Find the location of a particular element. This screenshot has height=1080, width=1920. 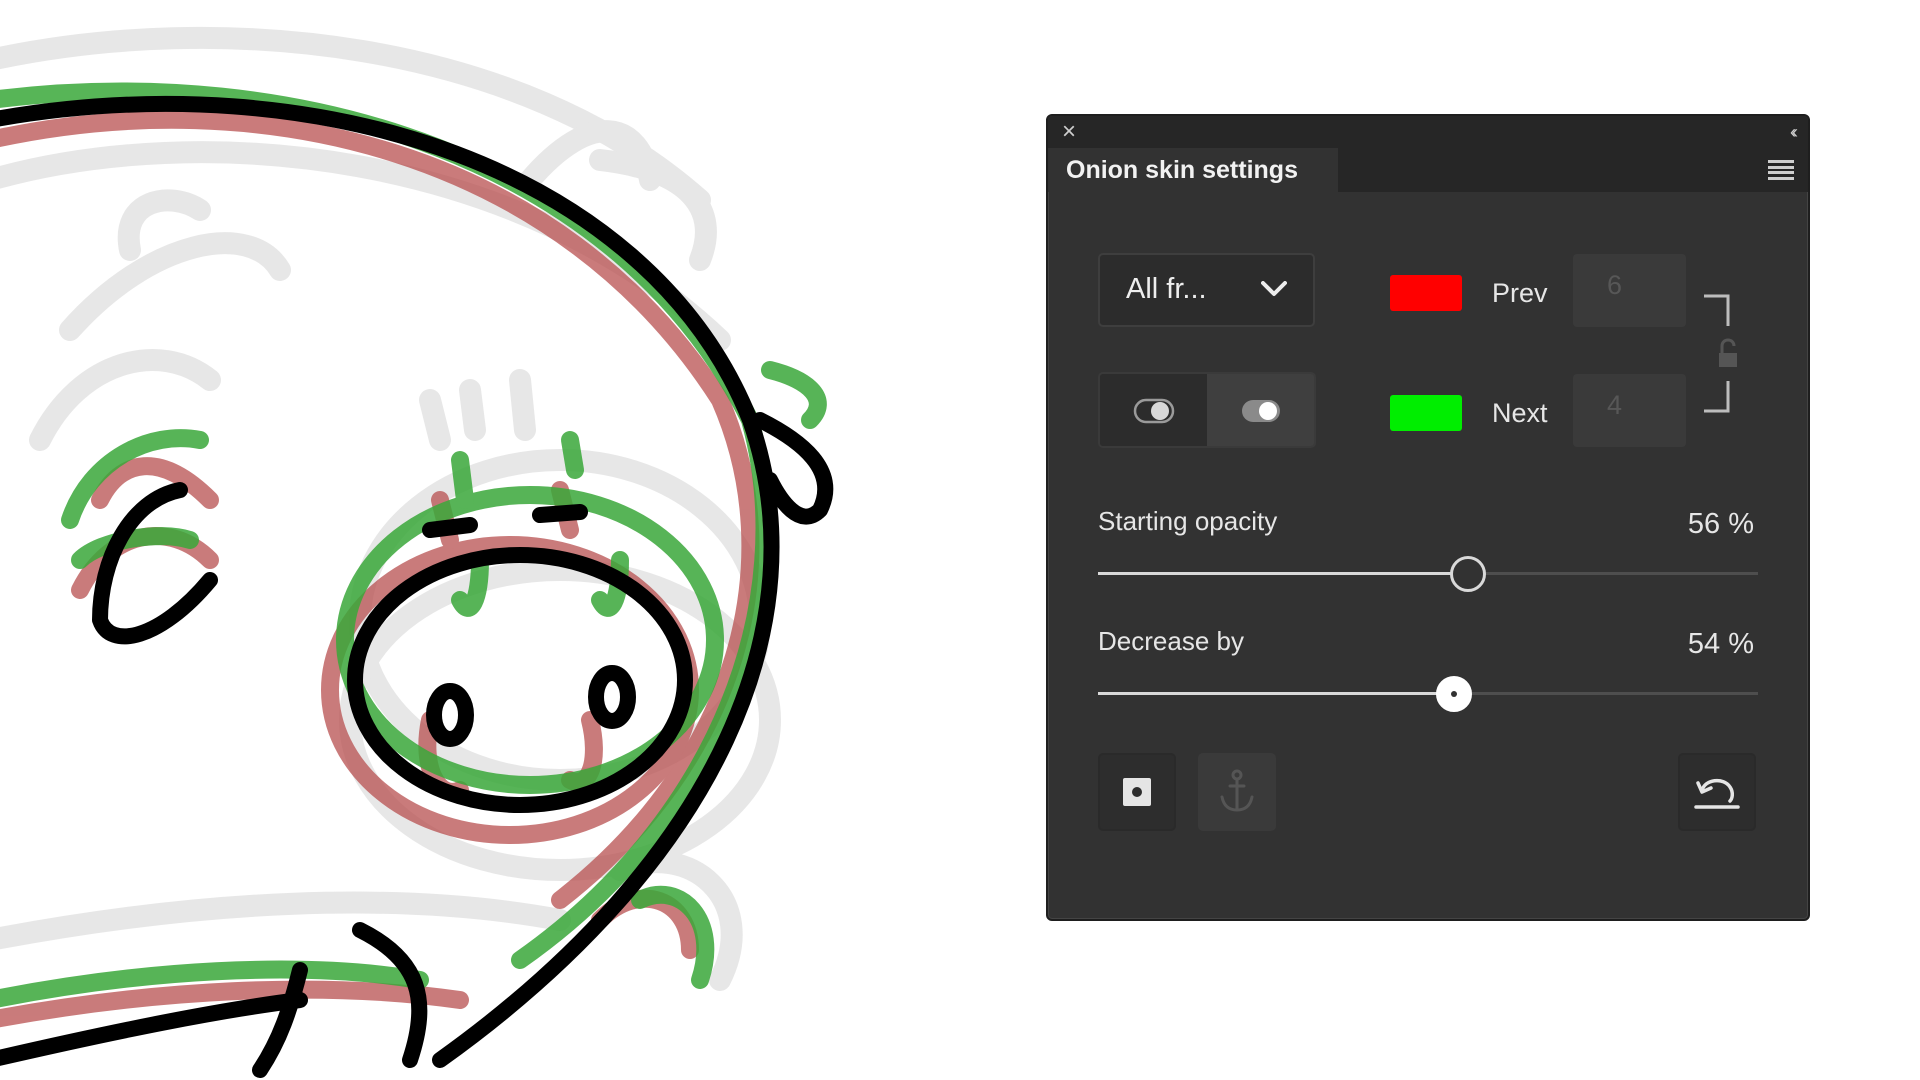

hamburger-menu-icon is located at coordinates (1781, 170).